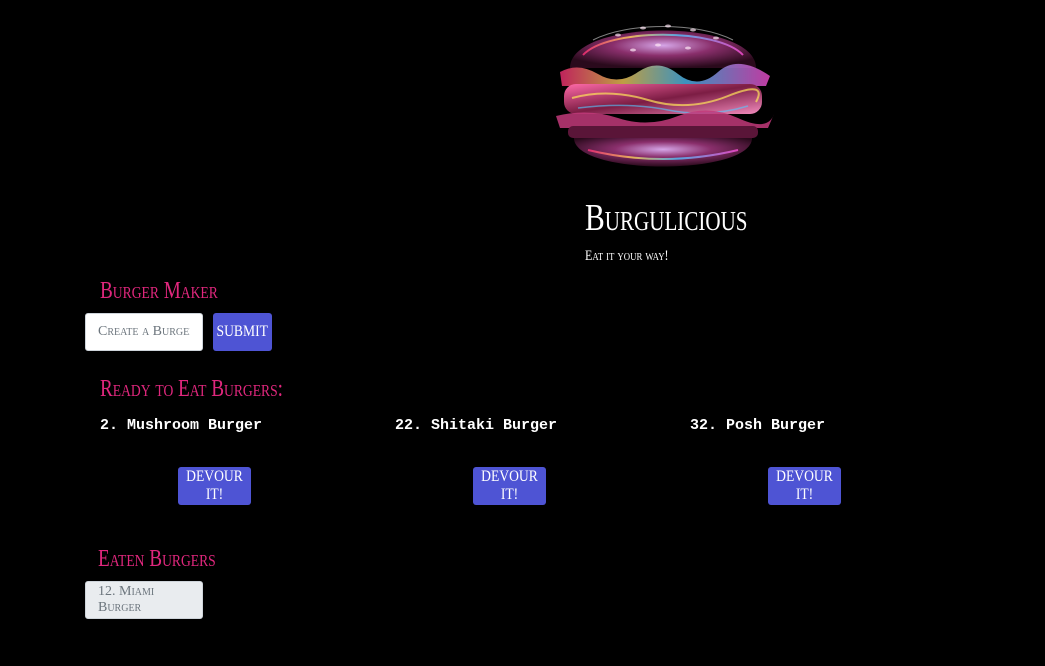  What do you see at coordinates (192, 389) in the screenshot?
I see `ready-burgers-heading: Ready to Eat Burgers:` at bounding box center [192, 389].